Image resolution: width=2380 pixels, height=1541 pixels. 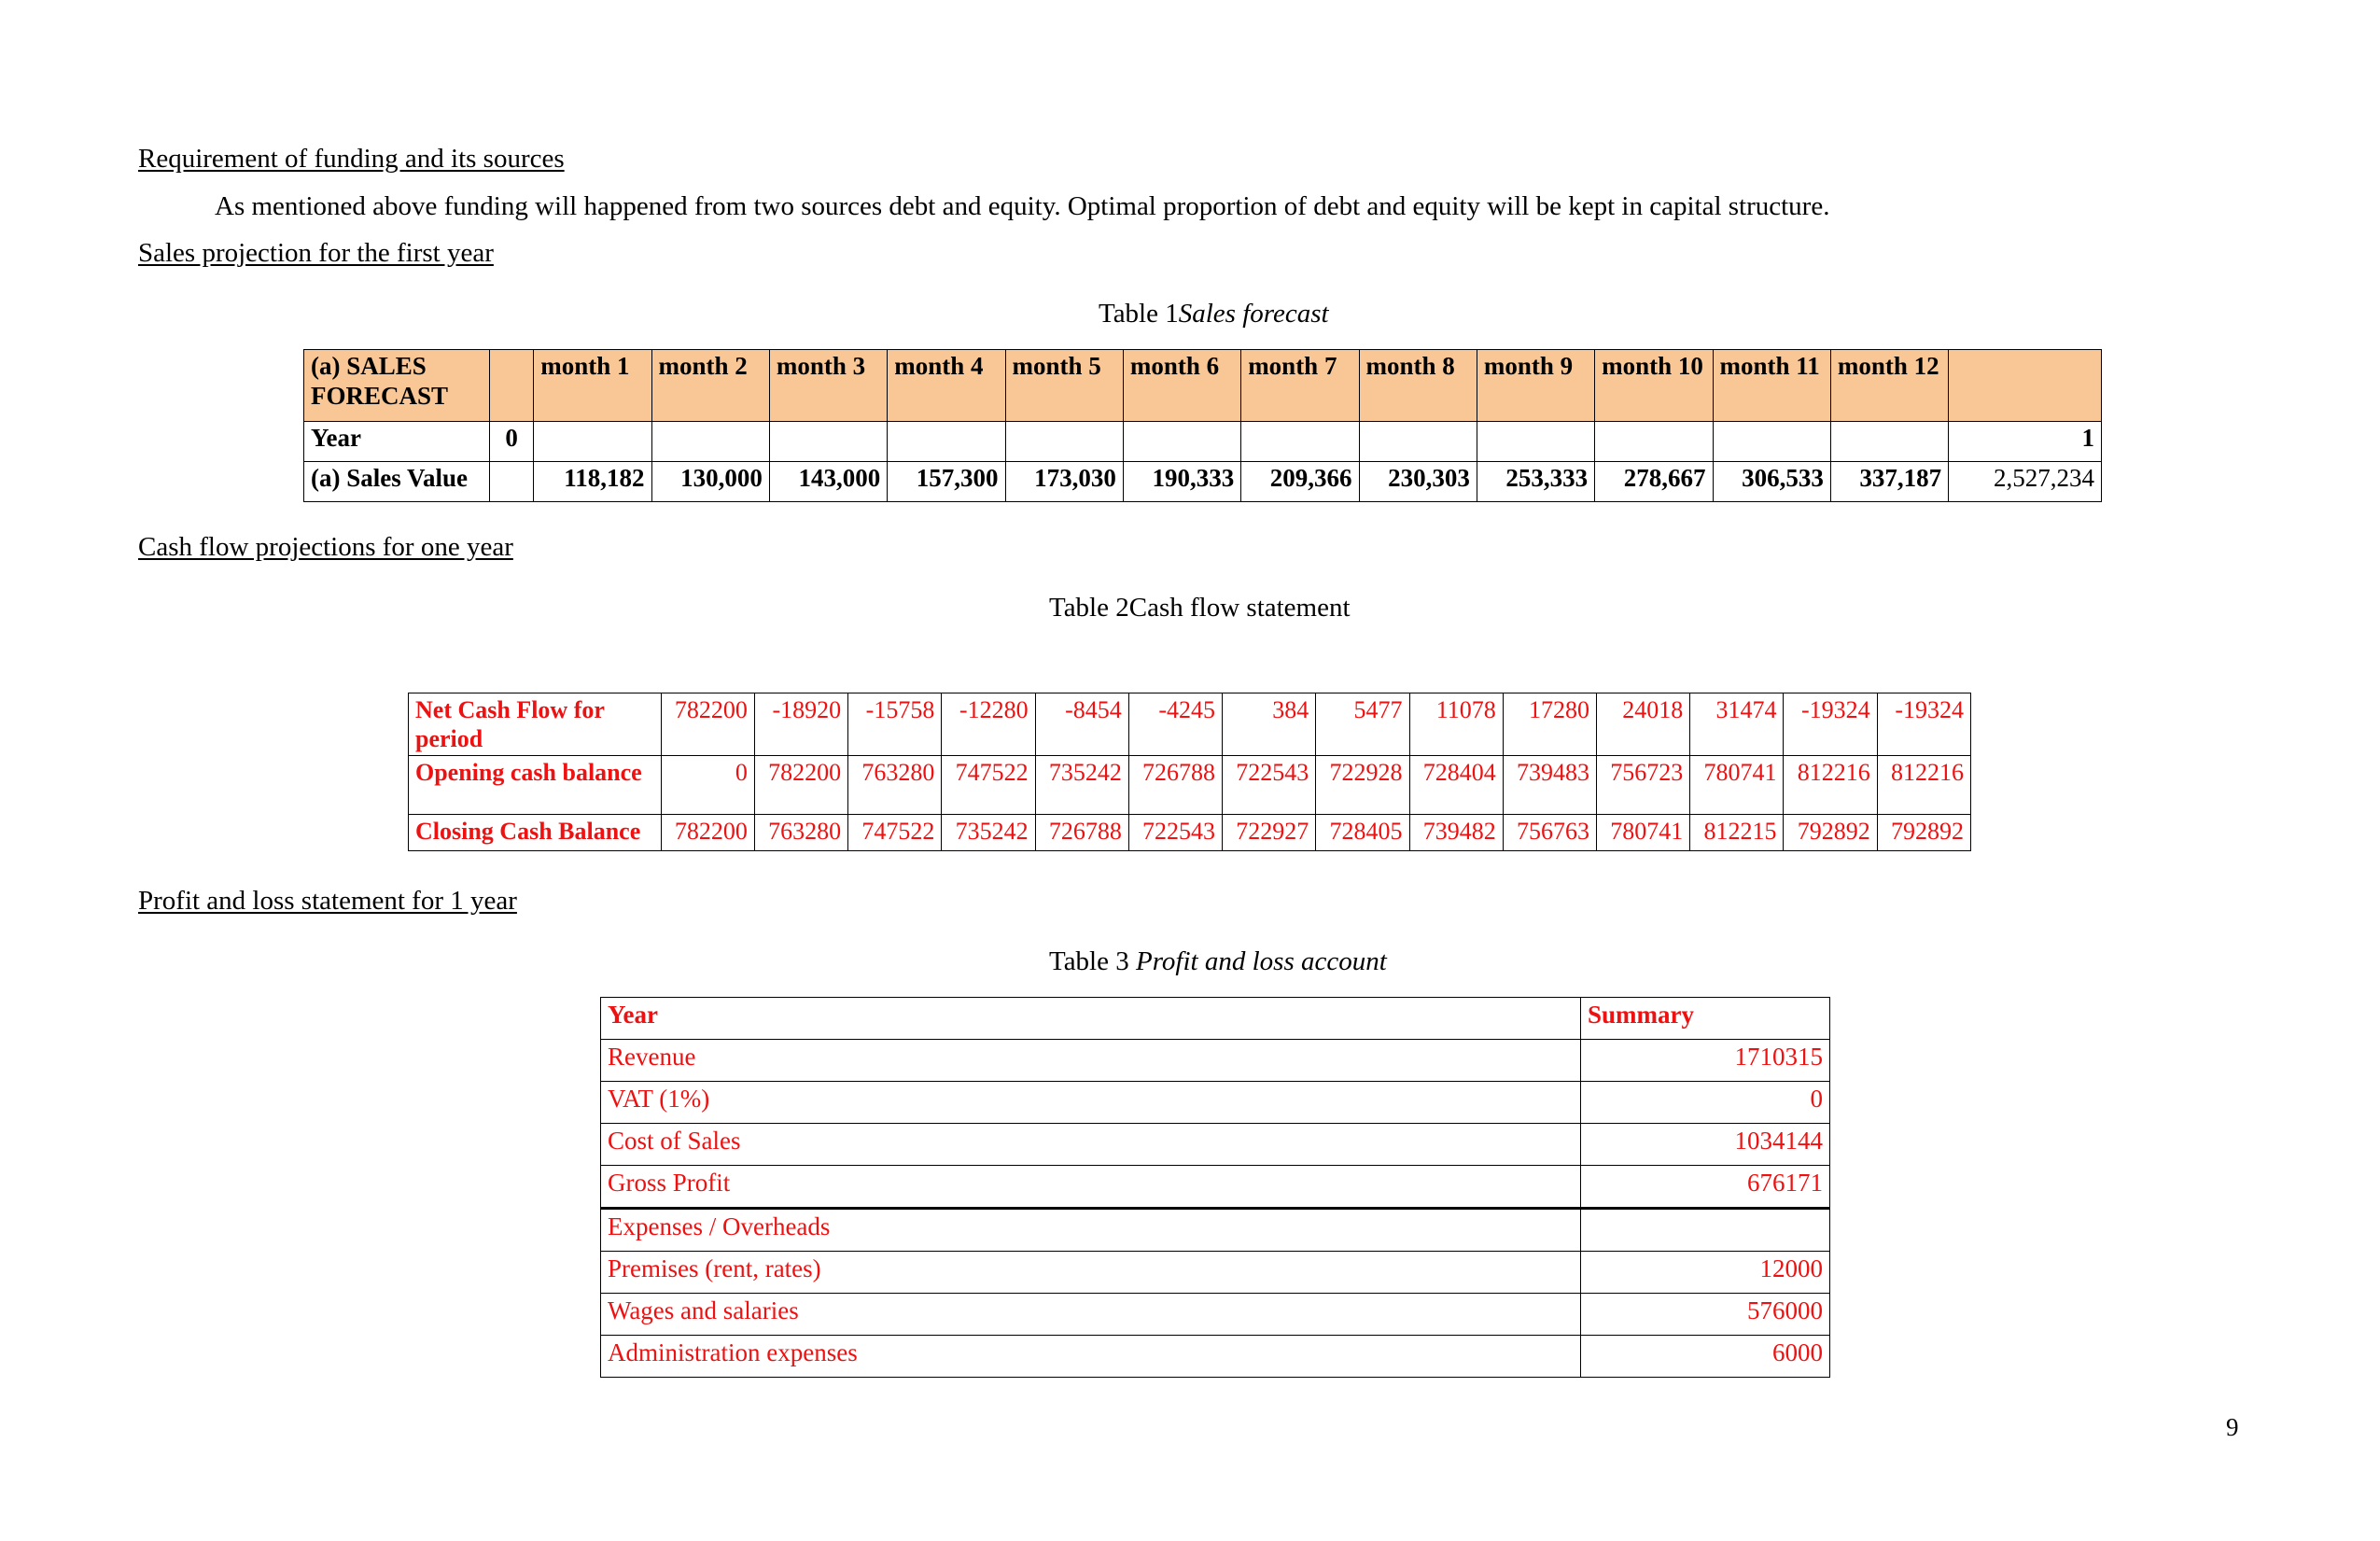 I want to click on section-heading-funding: Requirement of funding and its sources, so click(x=351, y=159).